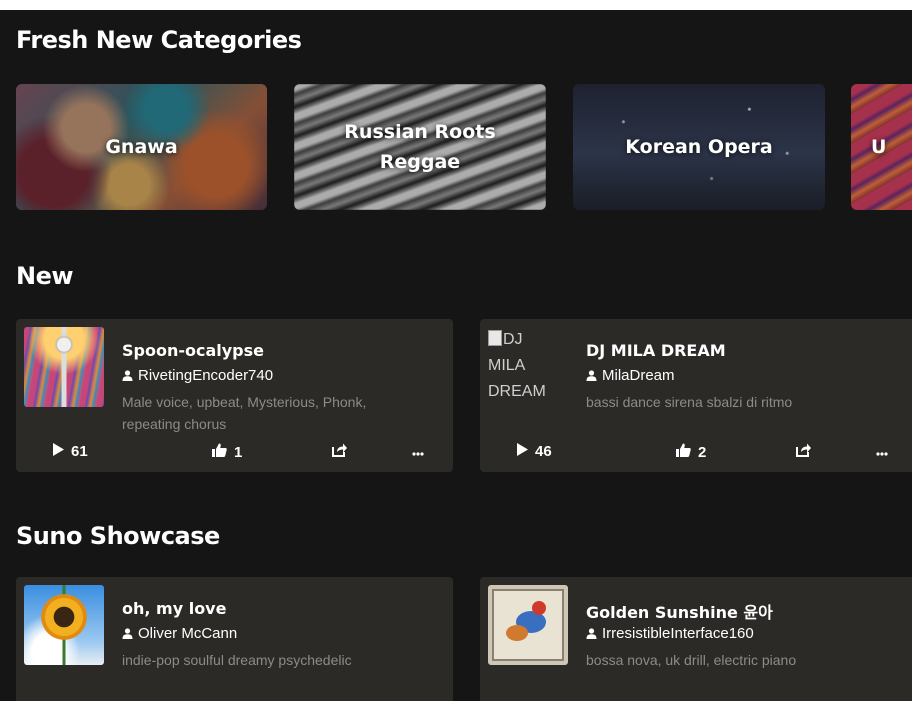 The image size is (912, 711). What do you see at coordinates (159, 40) in the screenshot?
I see `fresh-categories-heading: Fresh New Categories` at bounding box center [159, 40].